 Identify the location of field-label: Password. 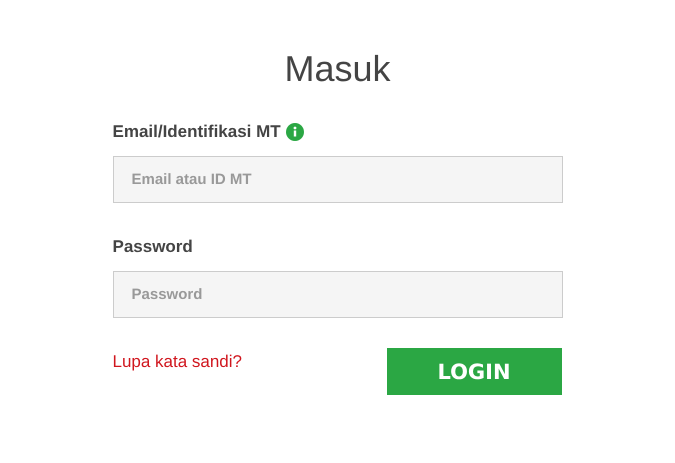
(152, 247).